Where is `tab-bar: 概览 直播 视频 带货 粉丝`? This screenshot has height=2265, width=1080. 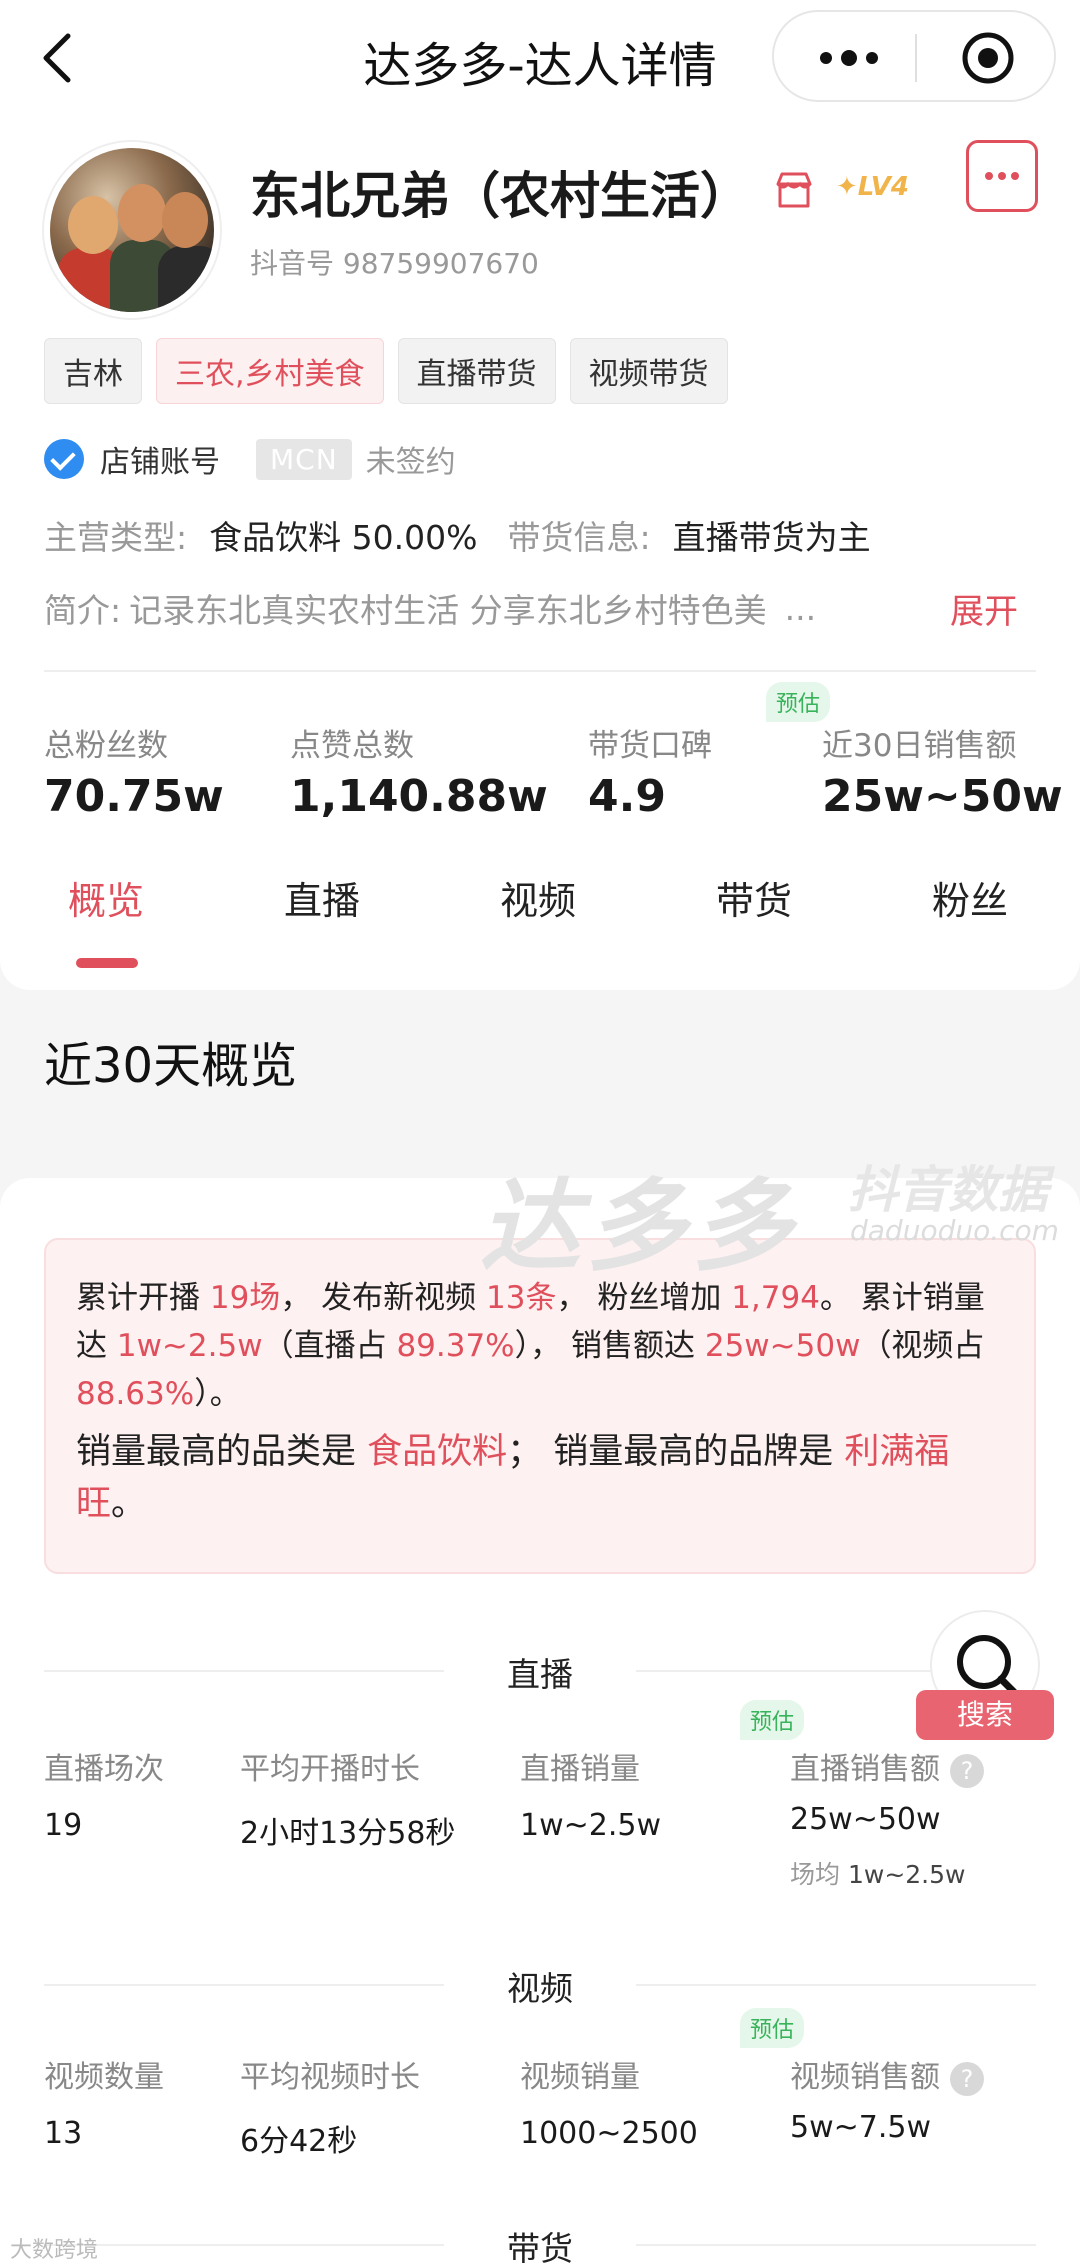 tab-bar: 概览 直播 视频 带货 粉丝 is located at coordinates (540, 906).